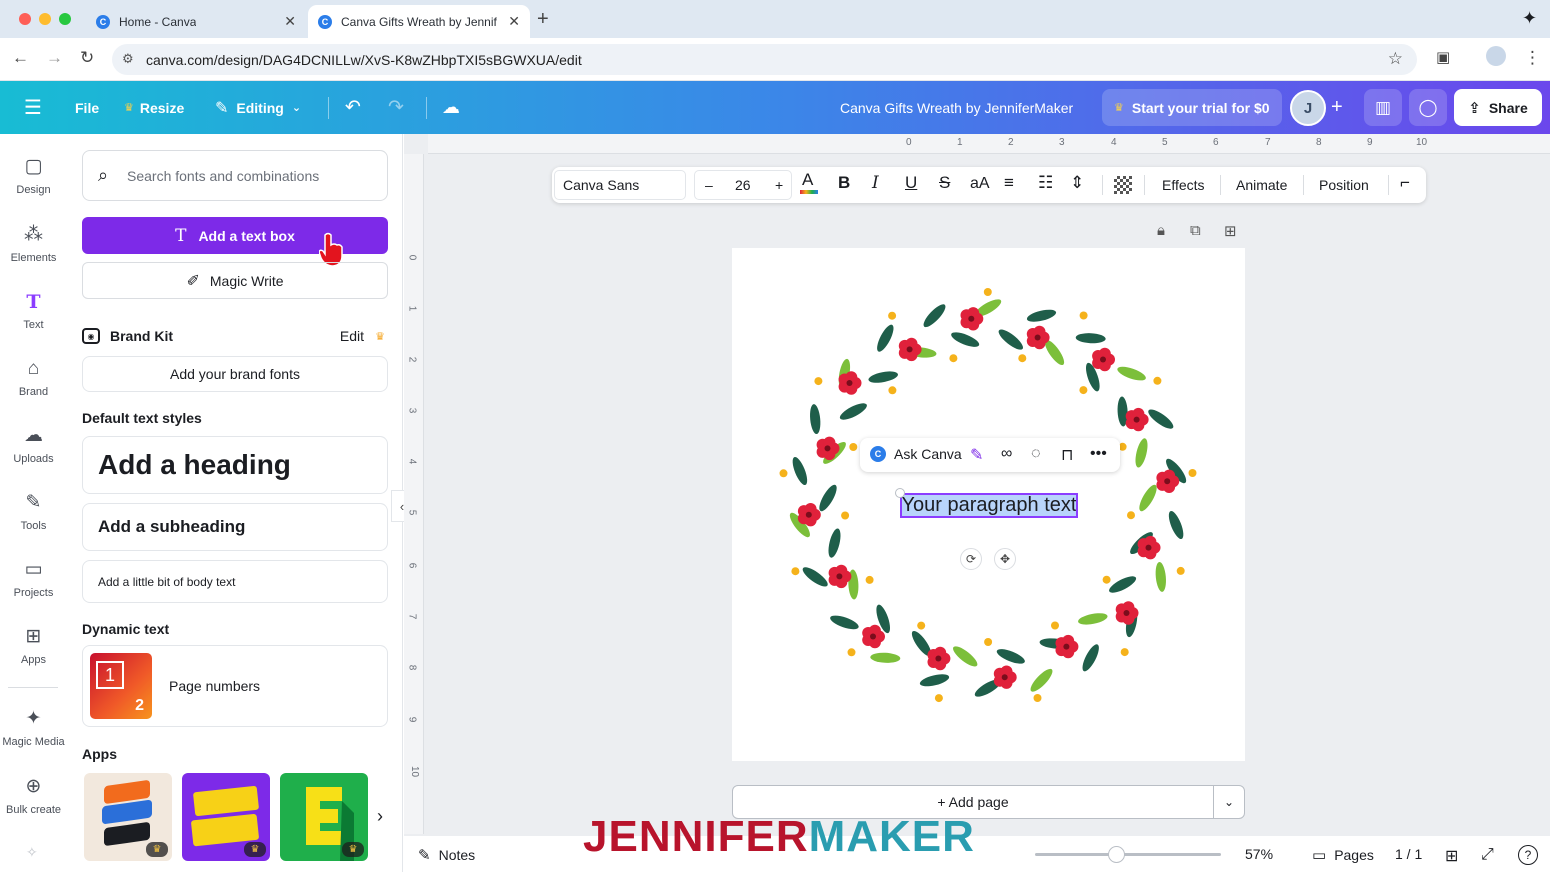  What do you see at coordinates (33, 736) in the screenshot?
I see `rail-item-magic-media: ✦ Magic Media` at bounding box center [33, 736].